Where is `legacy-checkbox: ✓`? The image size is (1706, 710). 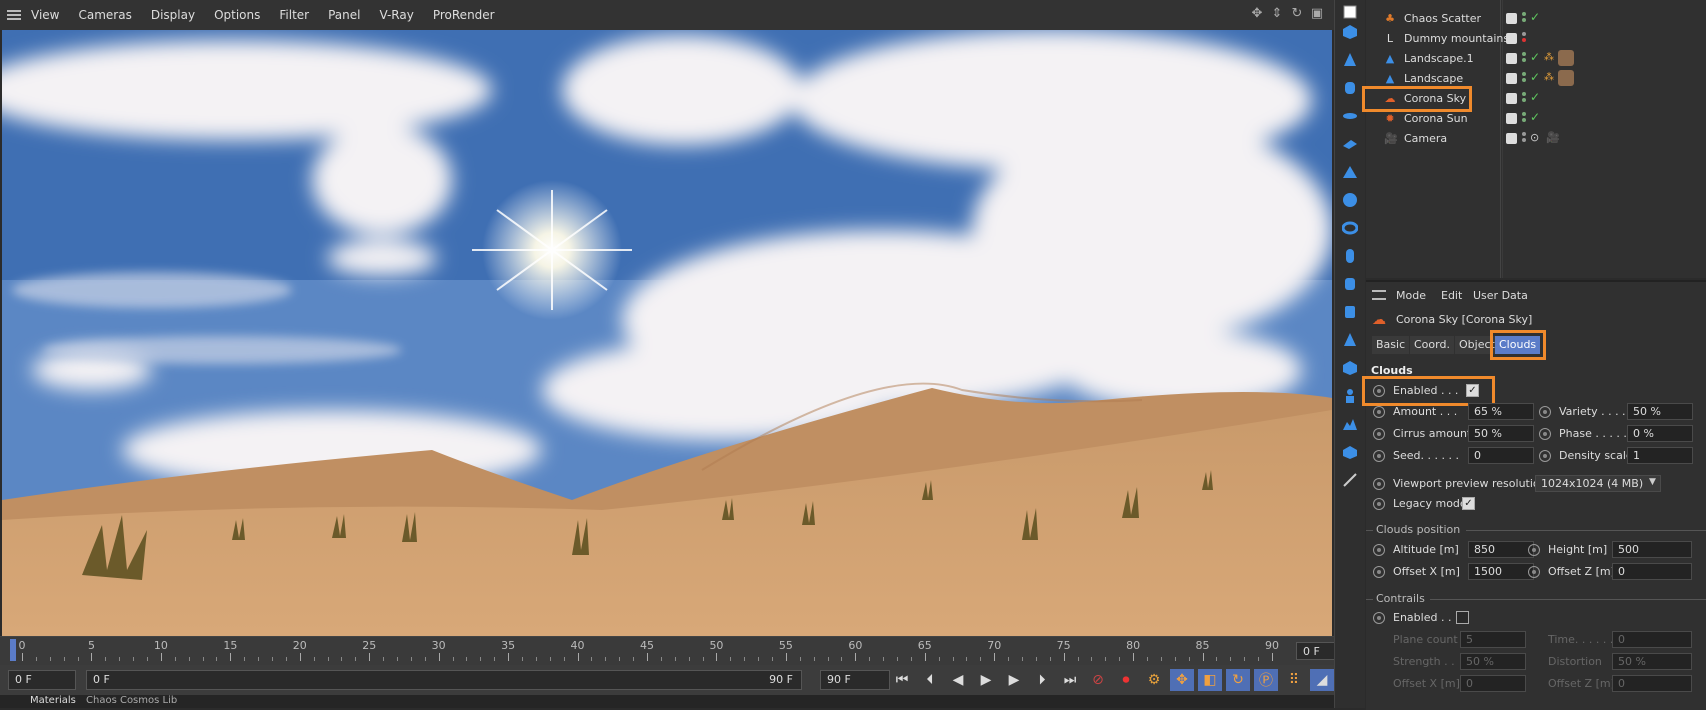
legacy-checkbox: ✓ is located at coordinates (1468, 503).